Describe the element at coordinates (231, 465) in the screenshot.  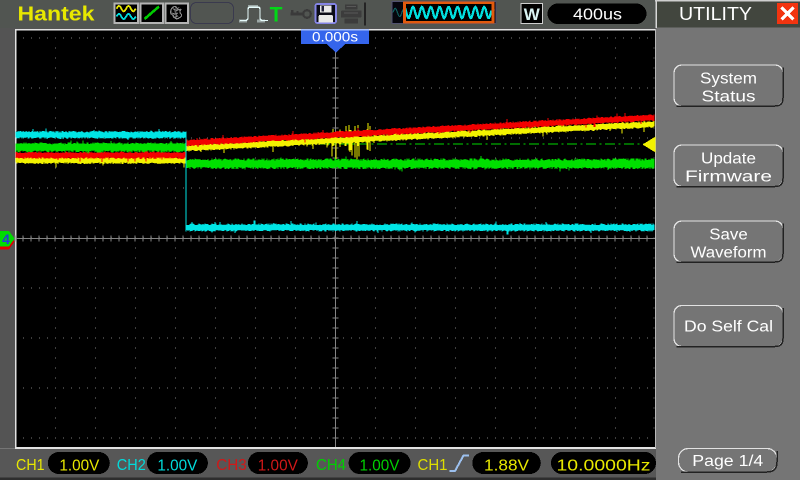
I see `svg-text: CH3` at that location.